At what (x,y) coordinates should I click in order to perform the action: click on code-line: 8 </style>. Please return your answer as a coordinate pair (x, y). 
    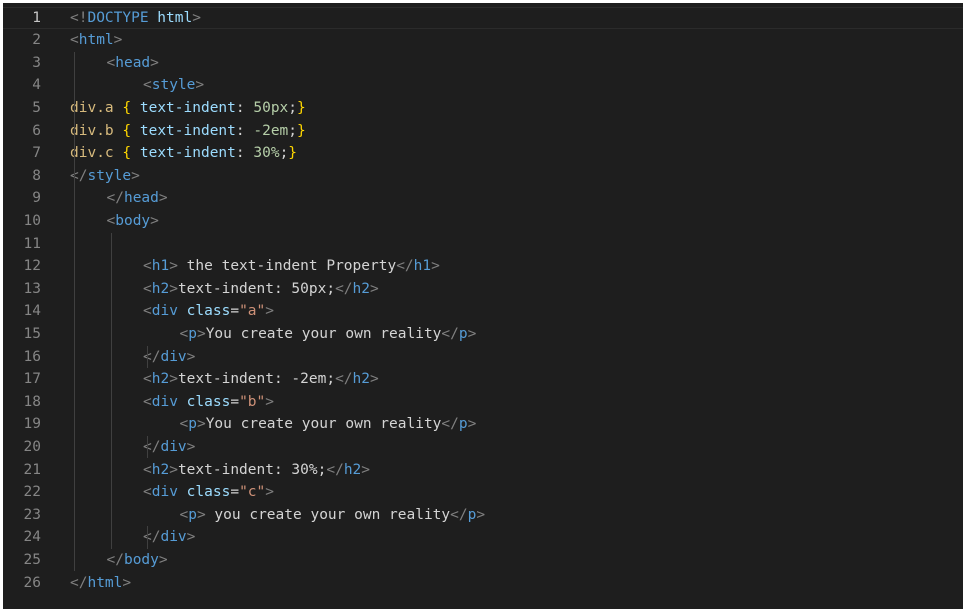
    Looking at the image, I should click on (483, 176).